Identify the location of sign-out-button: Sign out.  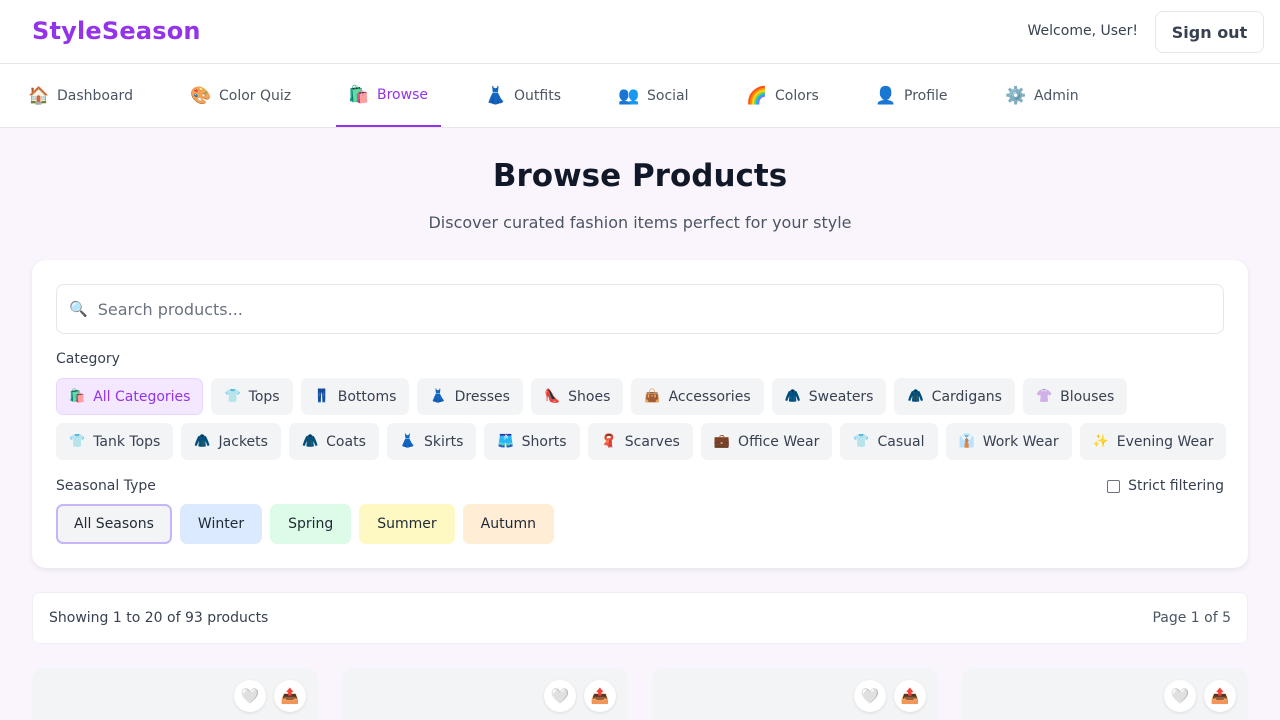
(1209, 32).